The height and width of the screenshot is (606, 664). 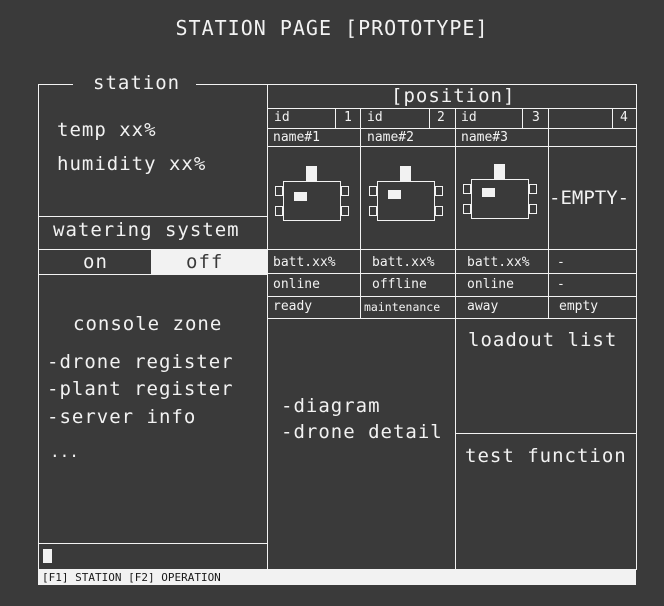 I want to click on slot-2-number: 2, so click(x=441, y=117).